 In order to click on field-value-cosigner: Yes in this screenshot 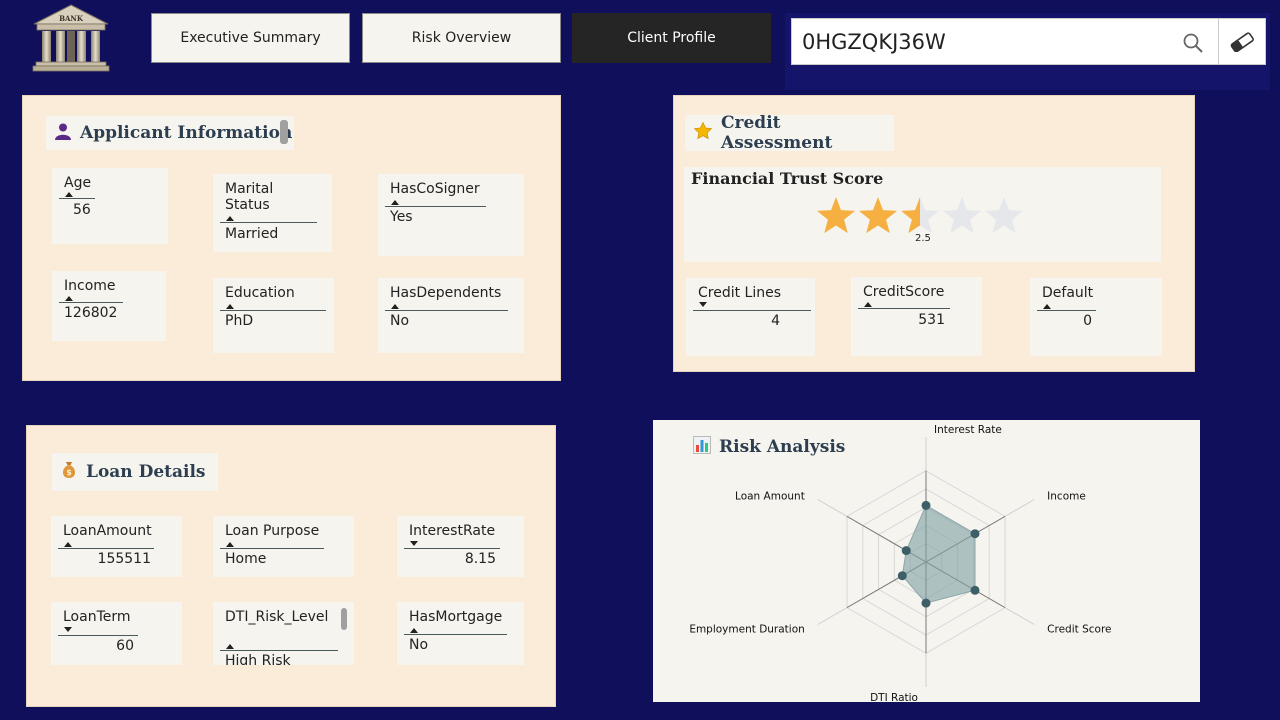, I will do `click(401, 217)`.